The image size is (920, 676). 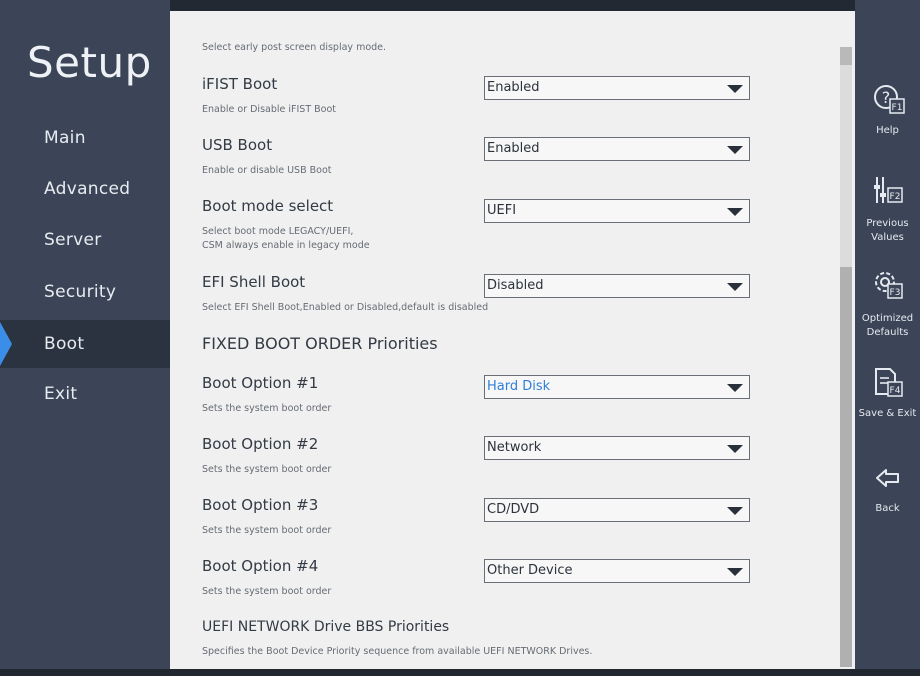 What do you see at coordinates (887, 332) in the screenshot?
I see `function-label: Defaults` at bounding box center [887, 332].